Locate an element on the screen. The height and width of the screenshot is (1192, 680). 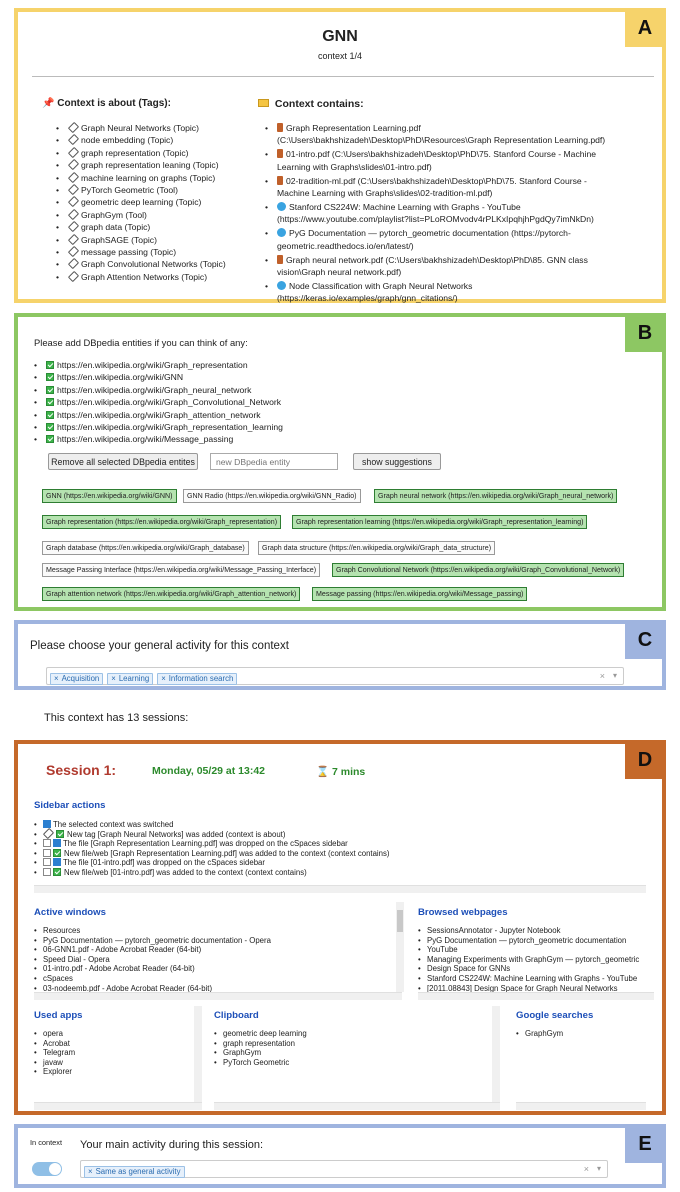
google-searches-list: GraphGym is located at coordinates (581, 1034).